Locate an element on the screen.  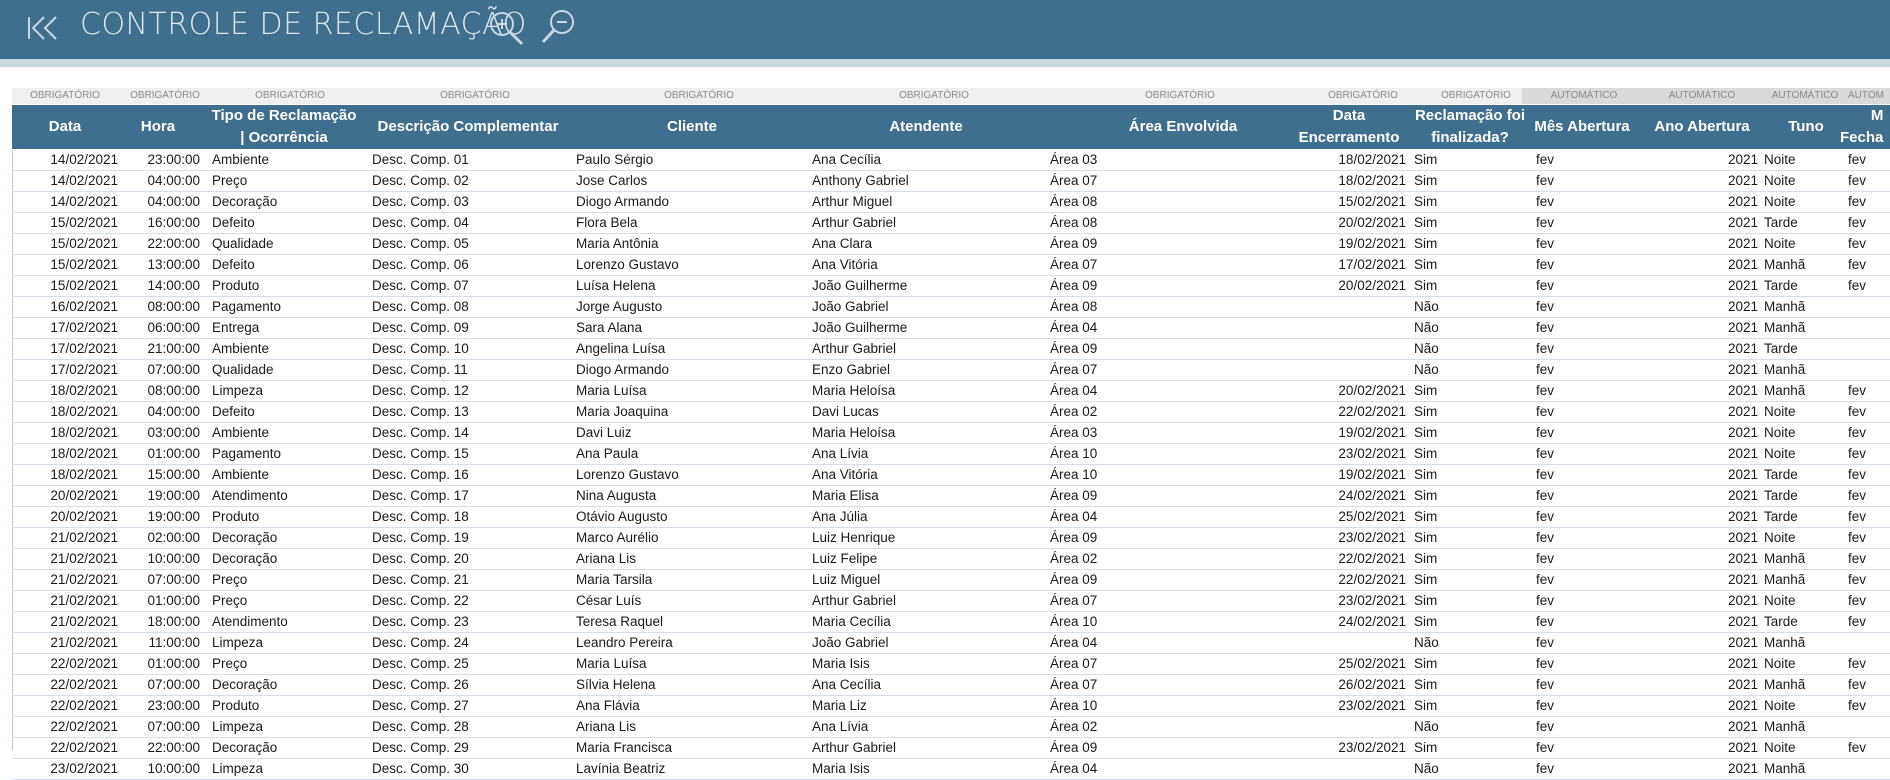
cell-data-encerramento: 19/02/2021 is located at coordinates (1358, 244).